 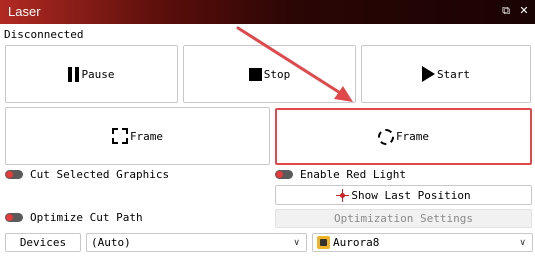 I want to click on stop-icon, so click(x=255, y=74).